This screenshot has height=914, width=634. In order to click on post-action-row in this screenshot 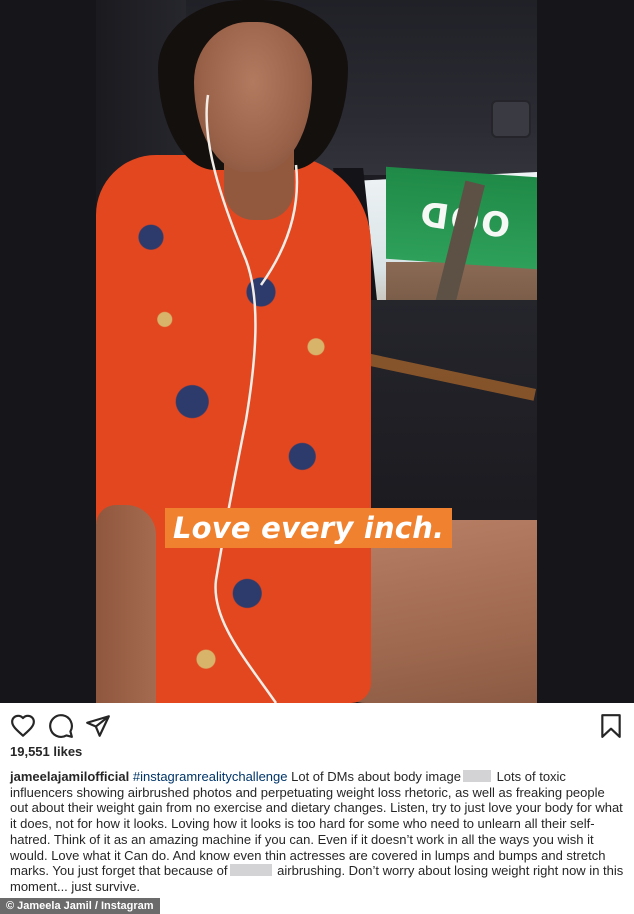, I will do `click(317, 725)`.